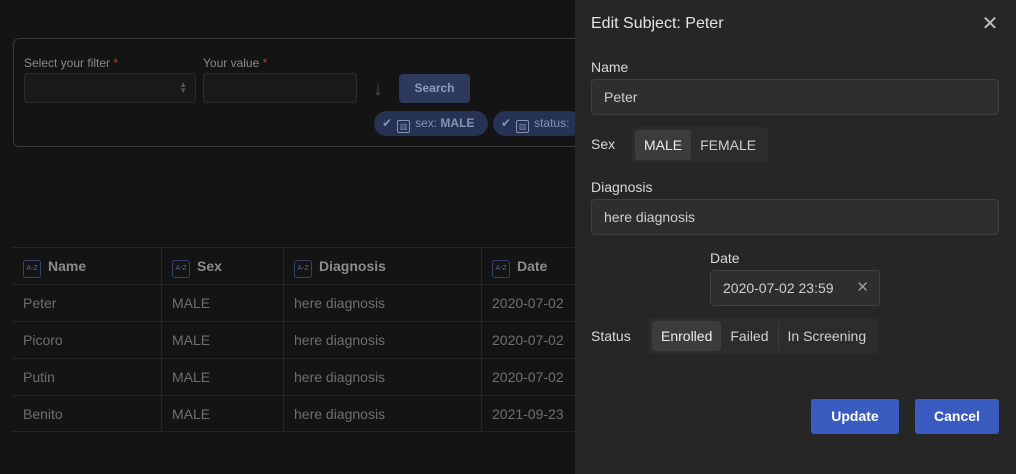 This screenshot has height=474, width=1016. What do you see at coordinates (378, 89) in the screenshot?
I see `arrow-down-icon: ↓` at bounding box center [378, 89].